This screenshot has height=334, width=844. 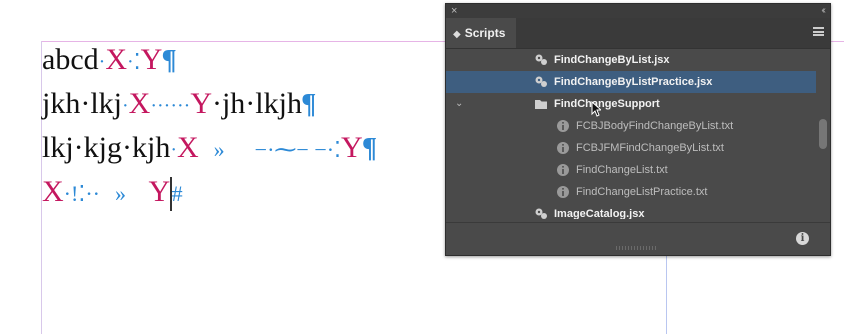 I want to click on hidden-char-marker: ⁚, so click(x=137, y=61).